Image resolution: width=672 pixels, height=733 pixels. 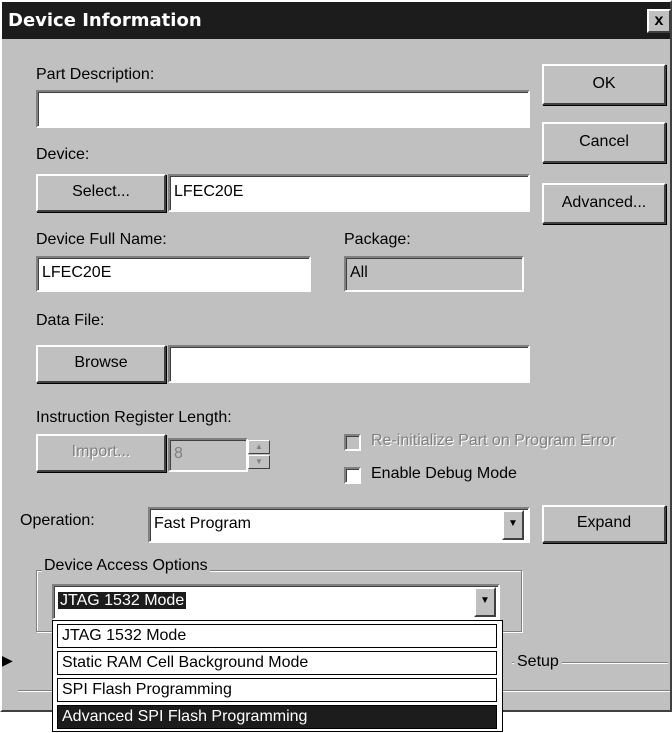 I want to click on device-full-name-field: LFEC20E, so click(x=173, y=274).